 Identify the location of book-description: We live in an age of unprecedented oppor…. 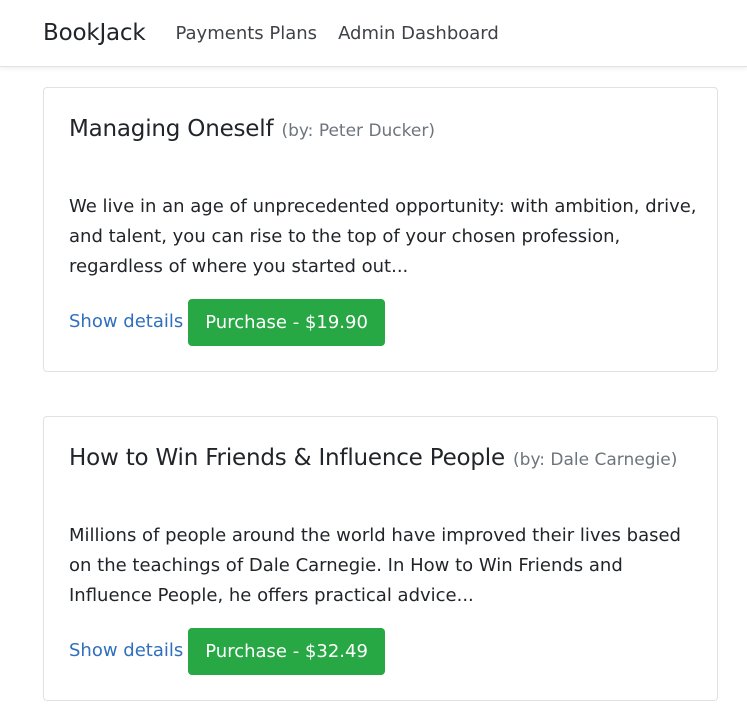
(383, 236).